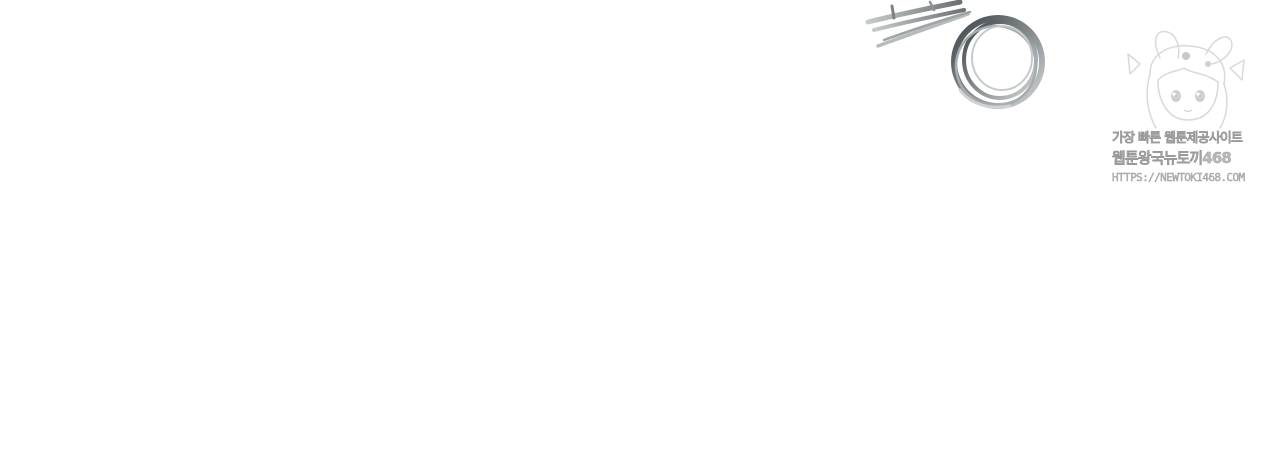 This screenshot has width=1280, height=468. I want to click on brush-ring-glyph, so click(998, 62).